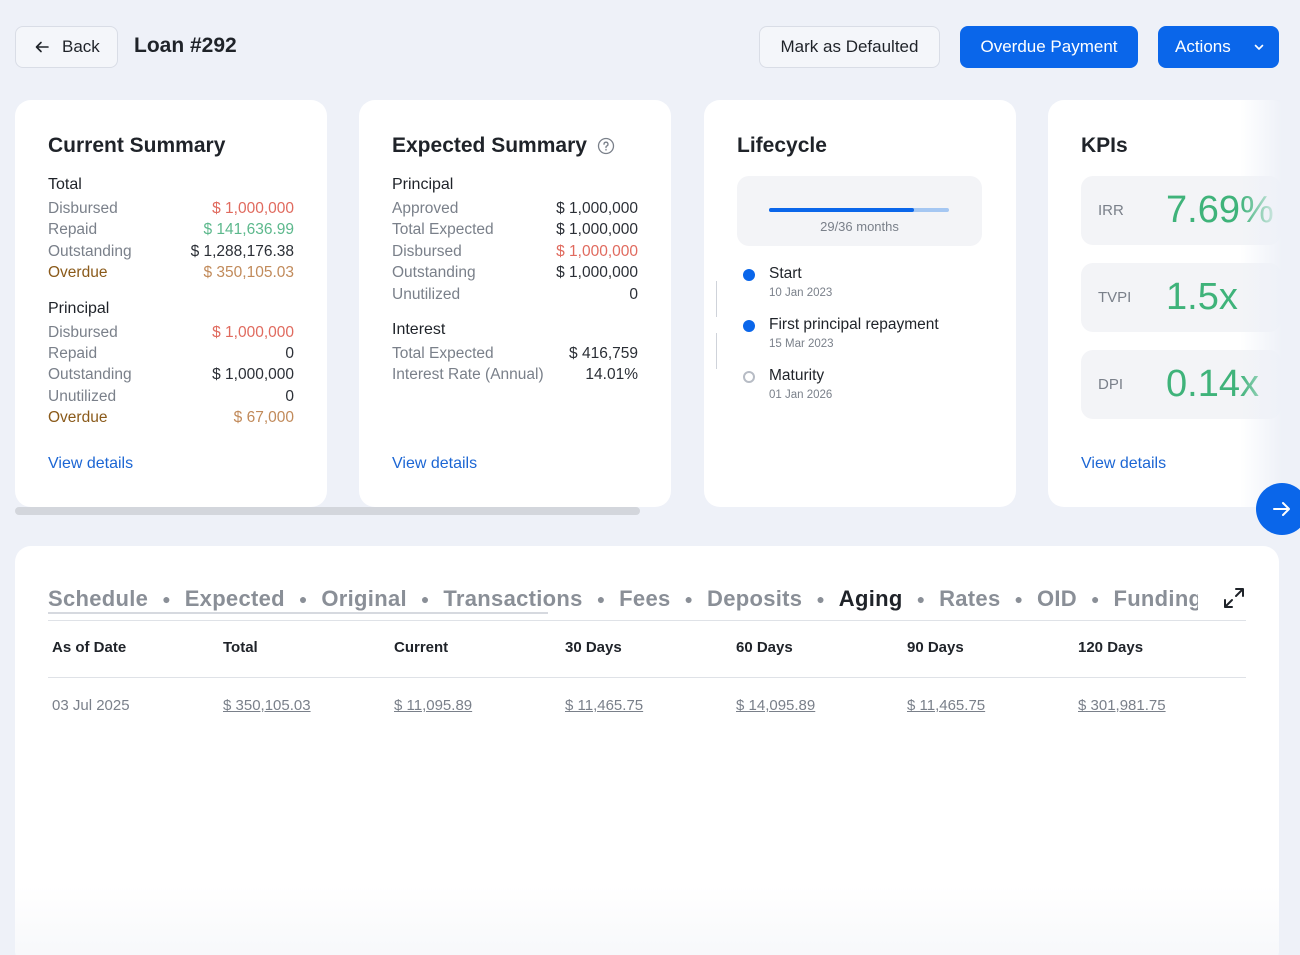 The image size is (1300, 955). I want to click on back-button: Back, so click(66, 47).